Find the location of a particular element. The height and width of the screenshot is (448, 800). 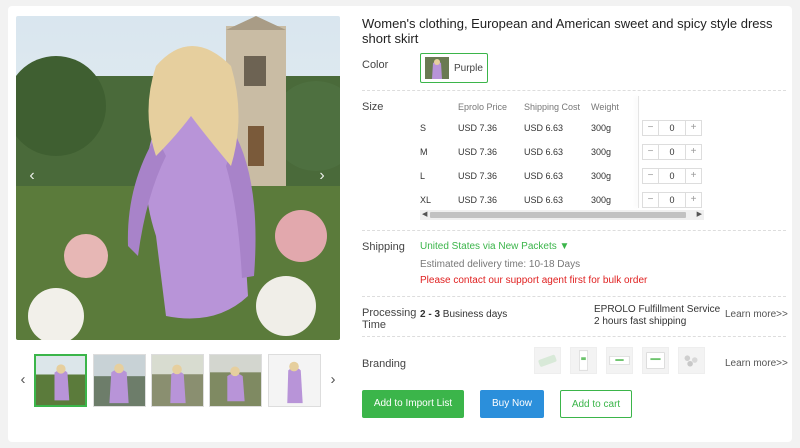

quantity-stepper-m: − 0 + is located at coordinates (672, 152).